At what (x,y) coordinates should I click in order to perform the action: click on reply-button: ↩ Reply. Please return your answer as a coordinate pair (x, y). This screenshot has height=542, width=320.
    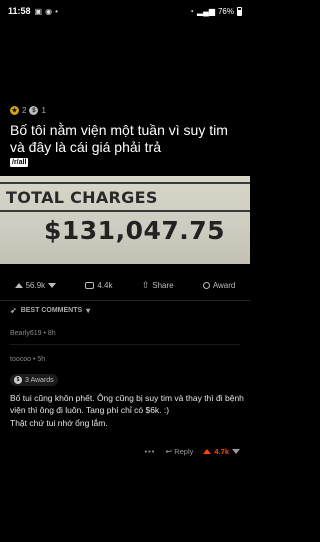
    Looking at the image, I should click on (179, 451).